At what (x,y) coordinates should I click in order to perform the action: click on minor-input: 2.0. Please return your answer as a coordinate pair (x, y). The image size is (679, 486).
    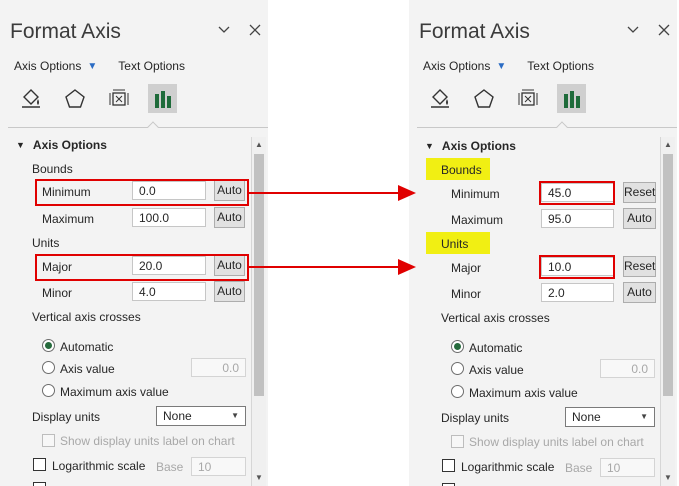
    Looking at the image, I should click on (577, 292).